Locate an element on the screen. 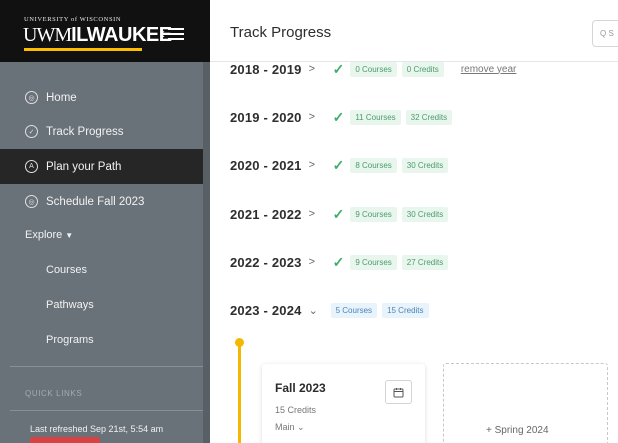 Image resolution: width=618 pixels, height=443 pixels. nav-item-label: Plan your Path is located at coordinates (84, 166).